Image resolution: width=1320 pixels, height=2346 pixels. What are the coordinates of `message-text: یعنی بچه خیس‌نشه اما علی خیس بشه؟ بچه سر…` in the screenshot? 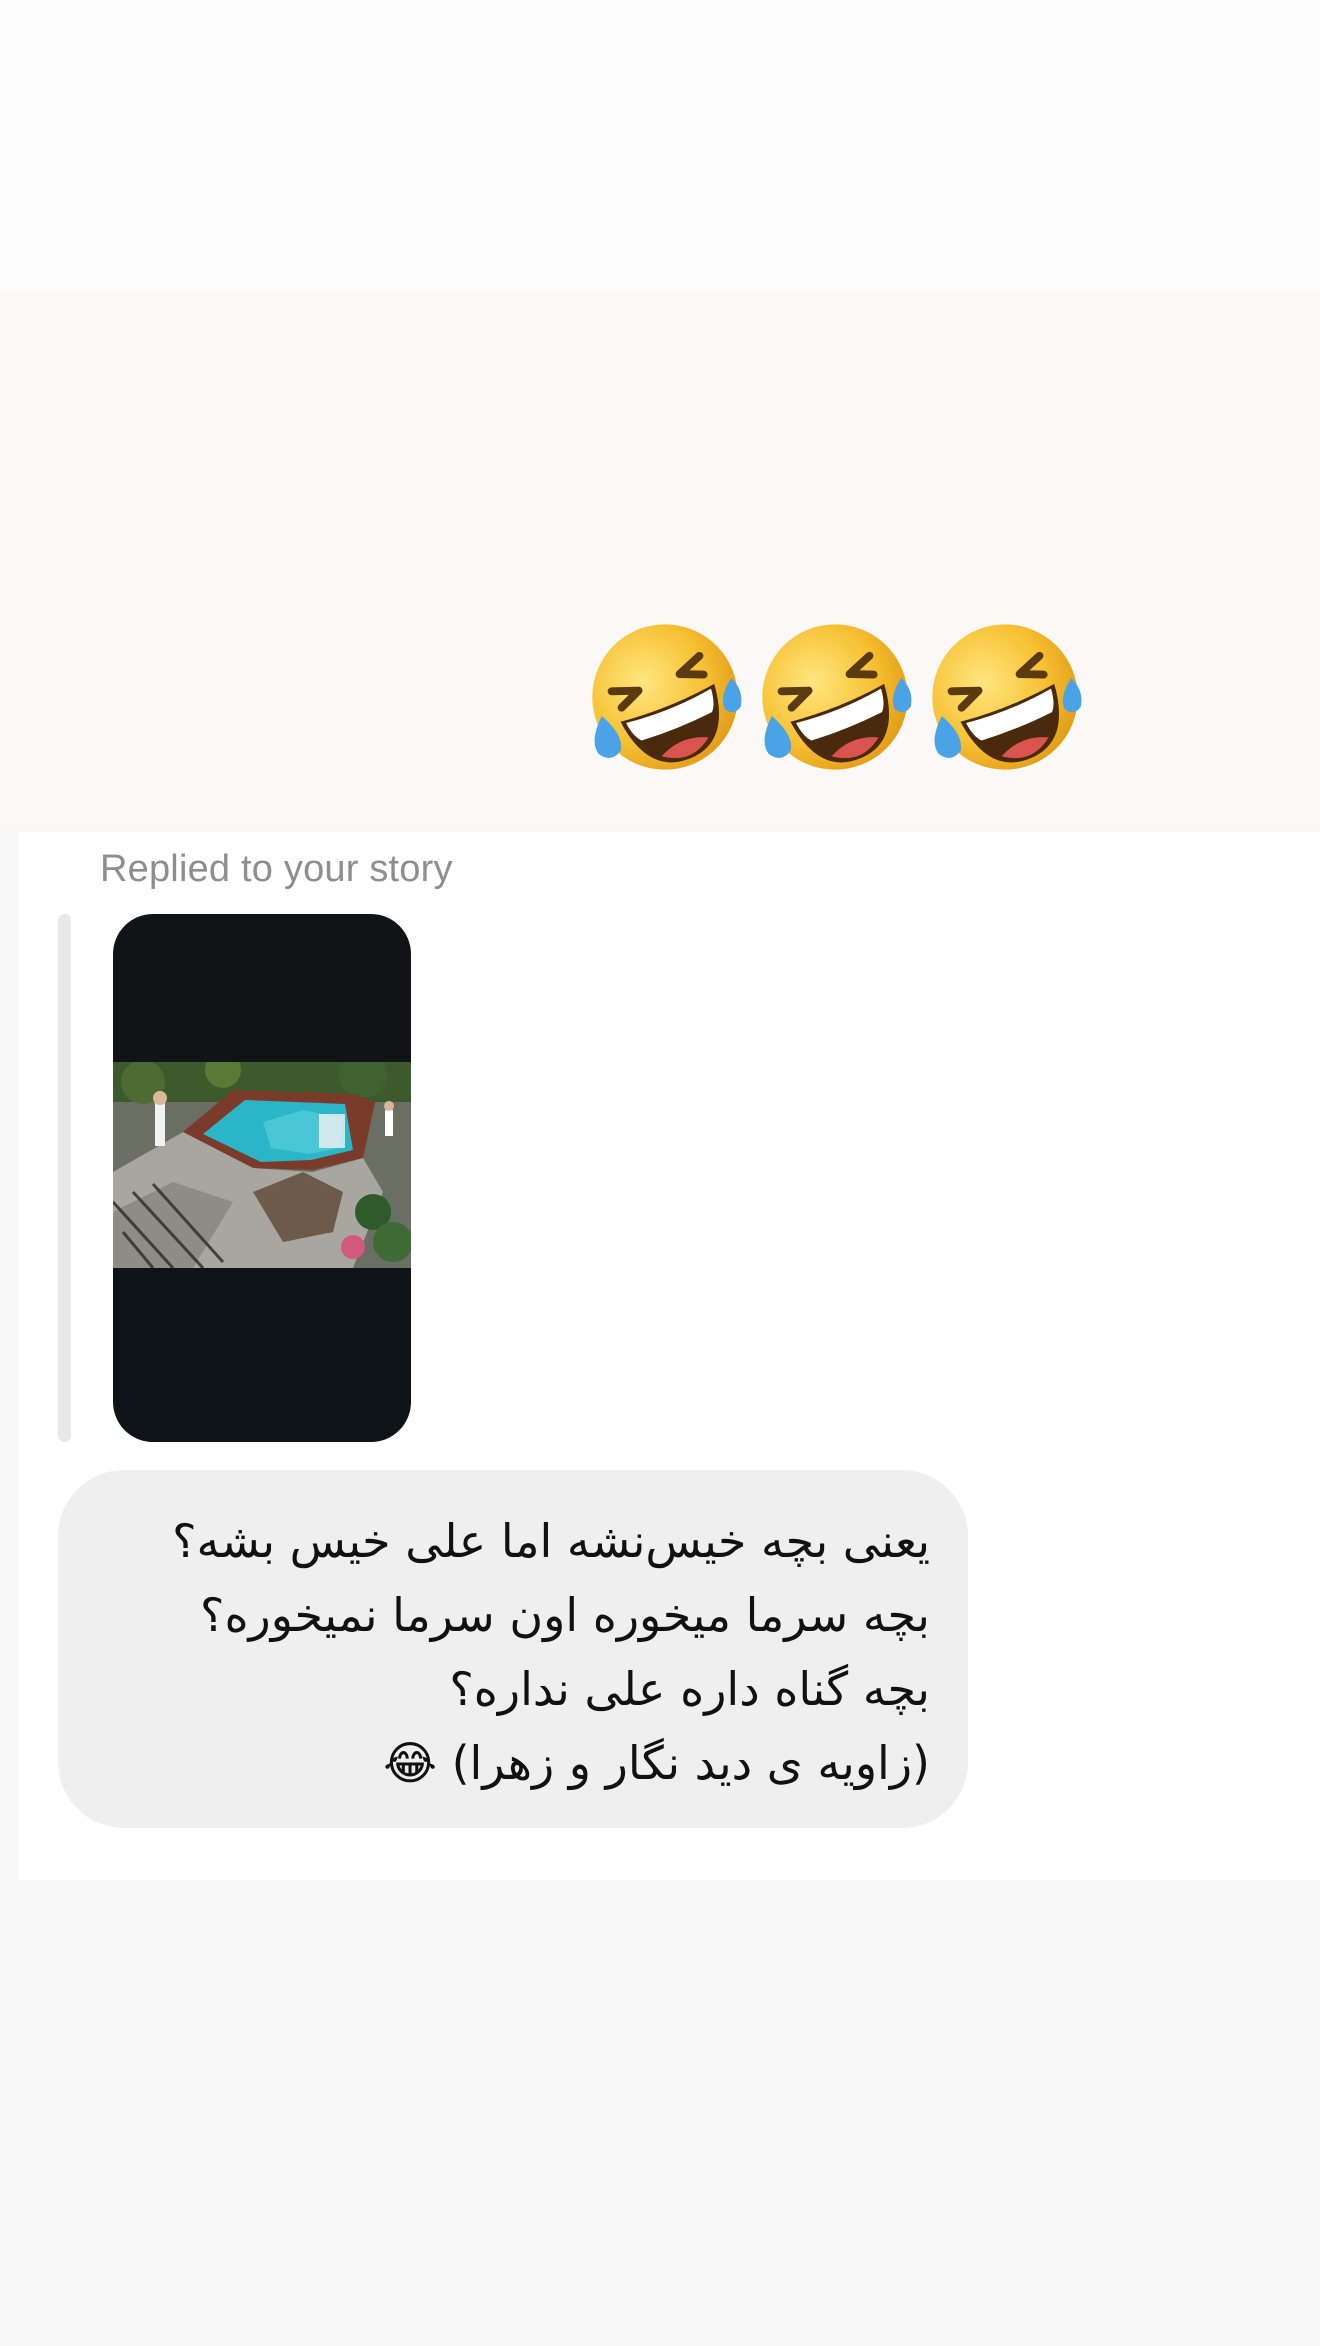 It's located at (551, 1652).